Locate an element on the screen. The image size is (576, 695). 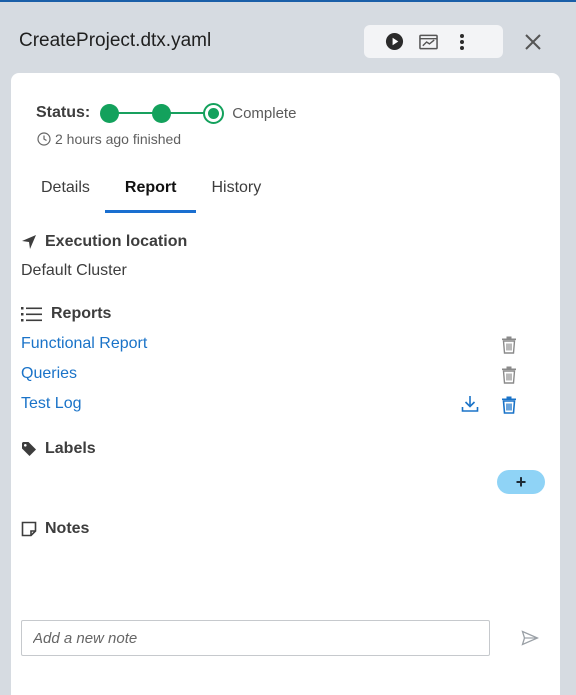
download-icon is located at coordinates (470, 404).